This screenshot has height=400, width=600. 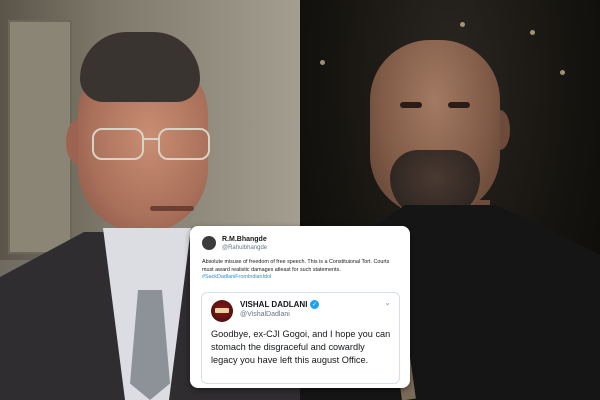 What do you see at coordinates (244, 239) in the screenshot?
I see `tweet-author-name: R.M.Bhangde` at bounding box center [244, 239].